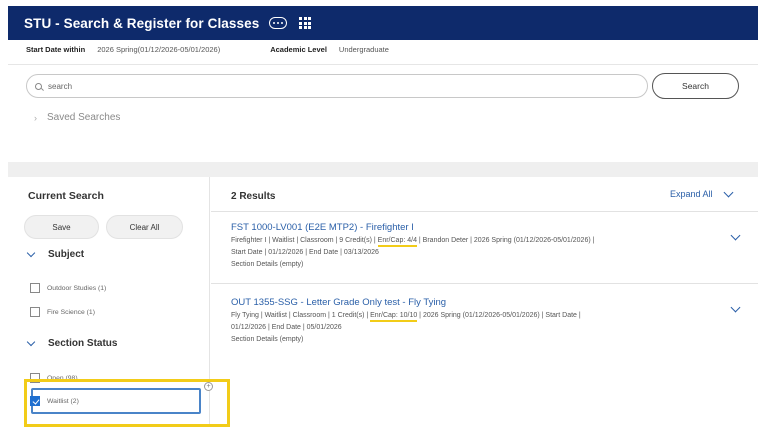  What do you see at coordinates (328, 86) in the screenshot?
I see `search-input` at bounding box center [328, 86].